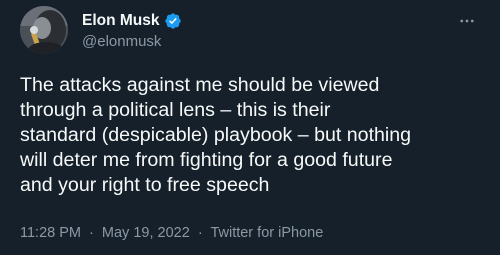 The width and height of the screenshot is (500, 255). What do you see at coordinates (266, 233) in the screenshot?
I see `tweet-source: Twitter for iPhone` at bounding box center [266, 233].